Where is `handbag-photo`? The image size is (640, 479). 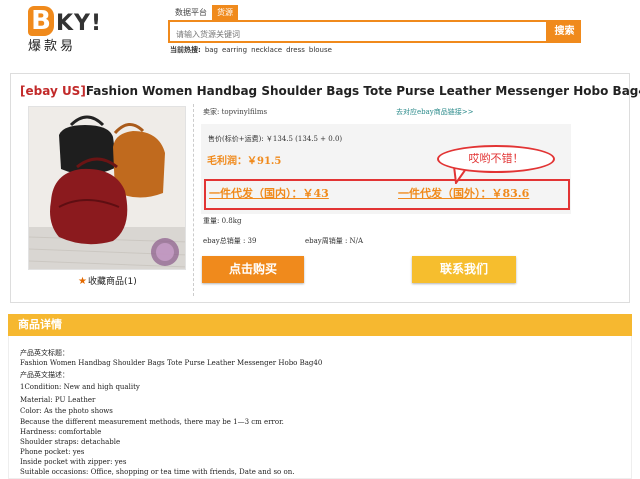
handbag-photo is located at coordinates (107, 188).